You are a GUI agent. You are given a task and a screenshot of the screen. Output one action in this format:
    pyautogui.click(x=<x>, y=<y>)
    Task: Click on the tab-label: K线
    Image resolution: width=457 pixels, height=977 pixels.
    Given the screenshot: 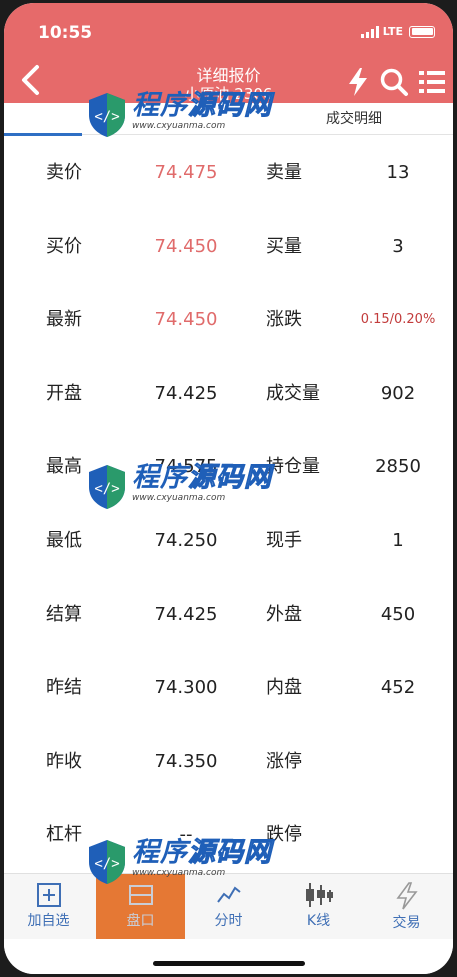 What is the action you would take?
    pyautogui.click(x=318, y=921)
    